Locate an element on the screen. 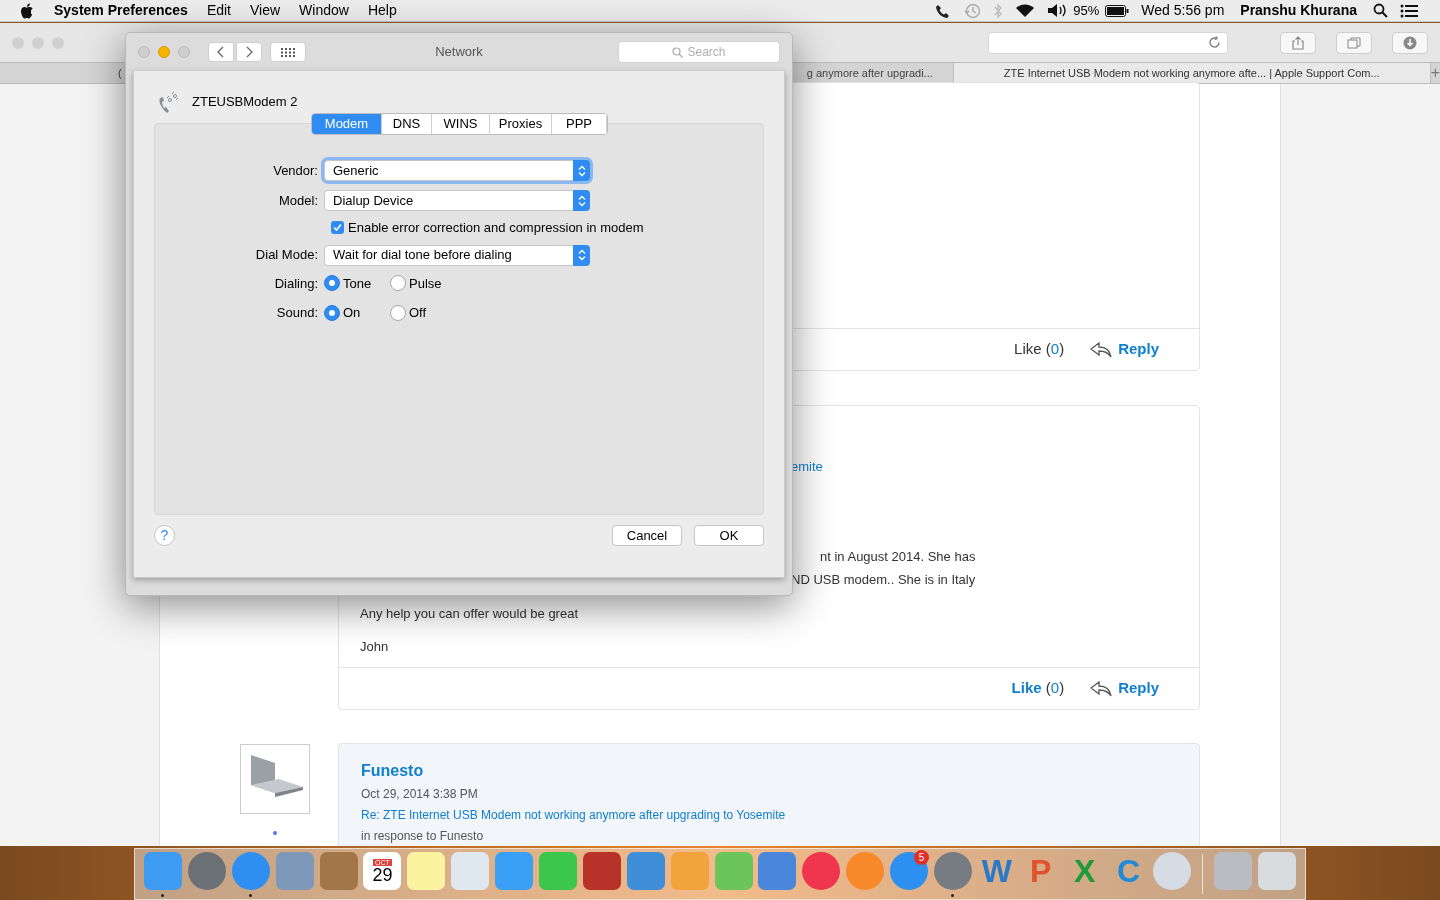  menu-user-name: Pranshu Khurana is located at coordinates (1298, 10).